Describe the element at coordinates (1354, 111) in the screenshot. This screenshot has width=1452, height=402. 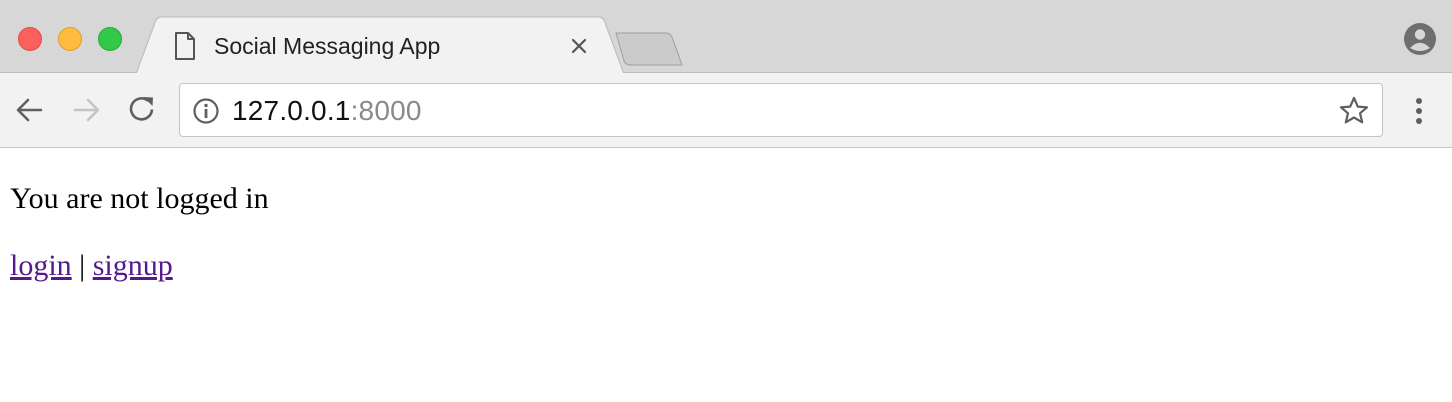
I see `bookmark-star-icon` at that location.